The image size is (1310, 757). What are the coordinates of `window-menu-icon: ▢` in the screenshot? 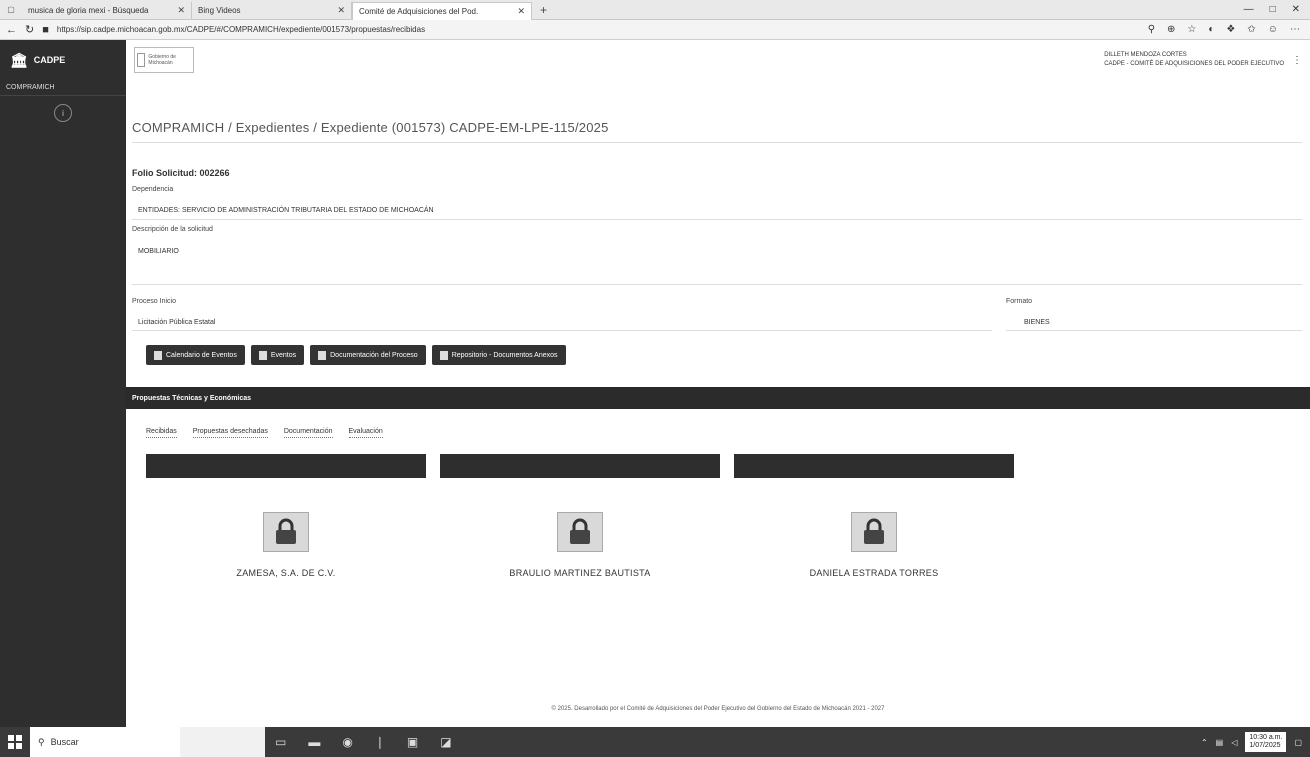 It's located at (11, 10).